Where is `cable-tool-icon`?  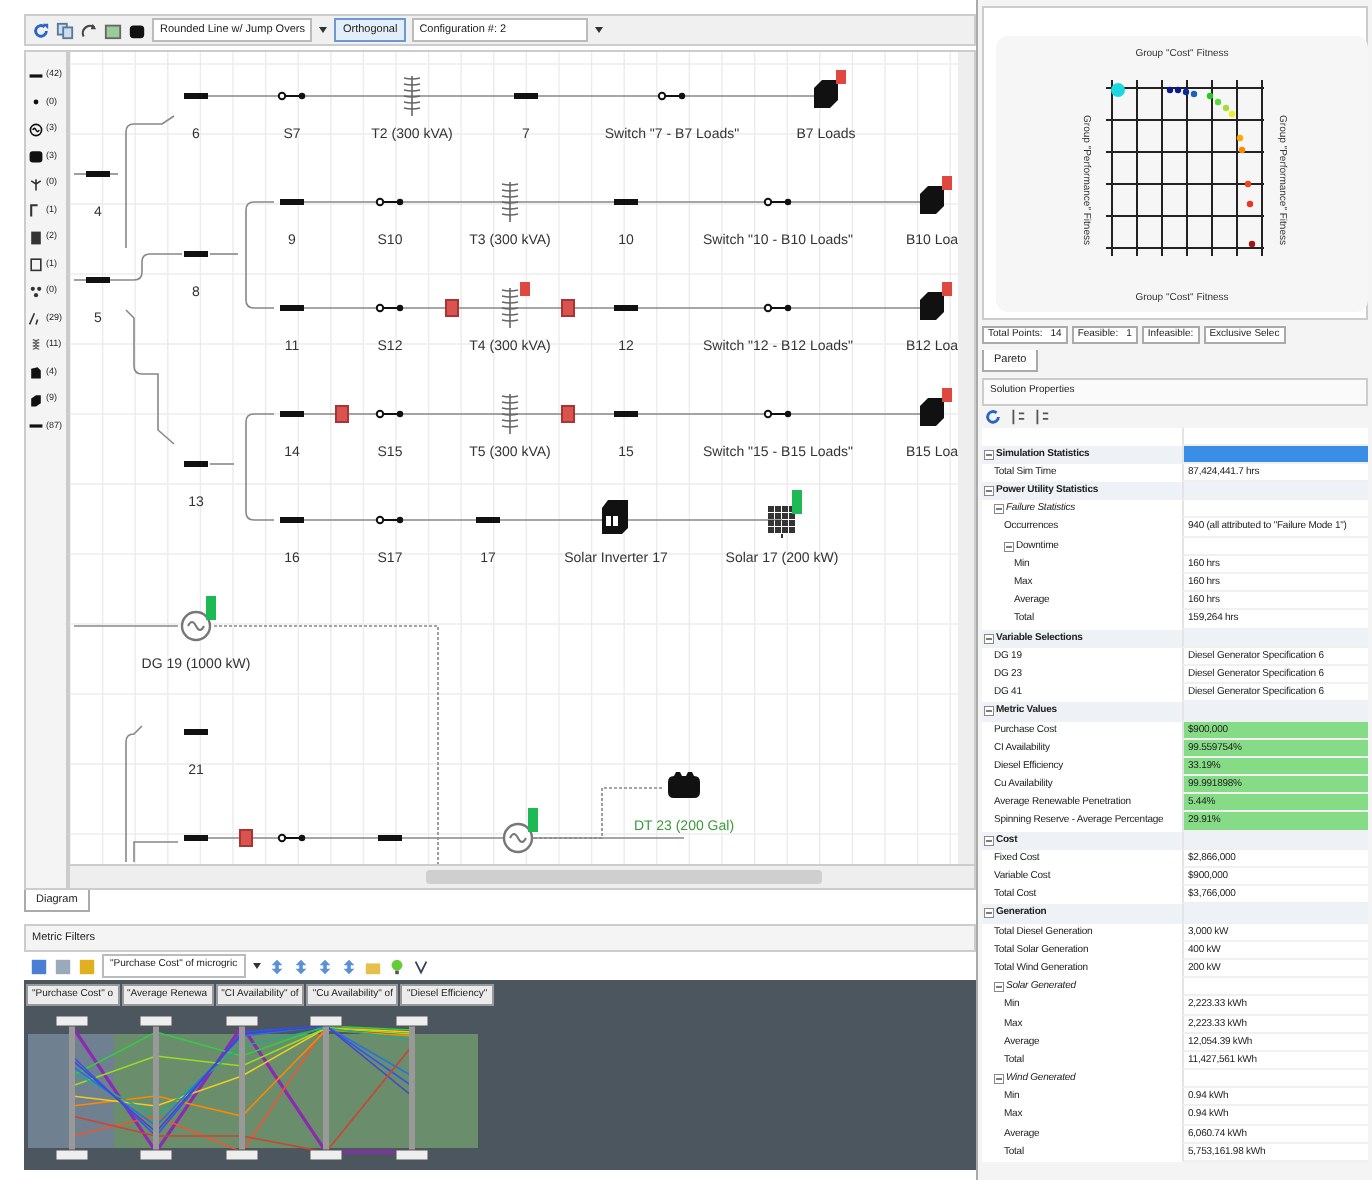 cable-tool-icon is located at coordinates (36, 318).